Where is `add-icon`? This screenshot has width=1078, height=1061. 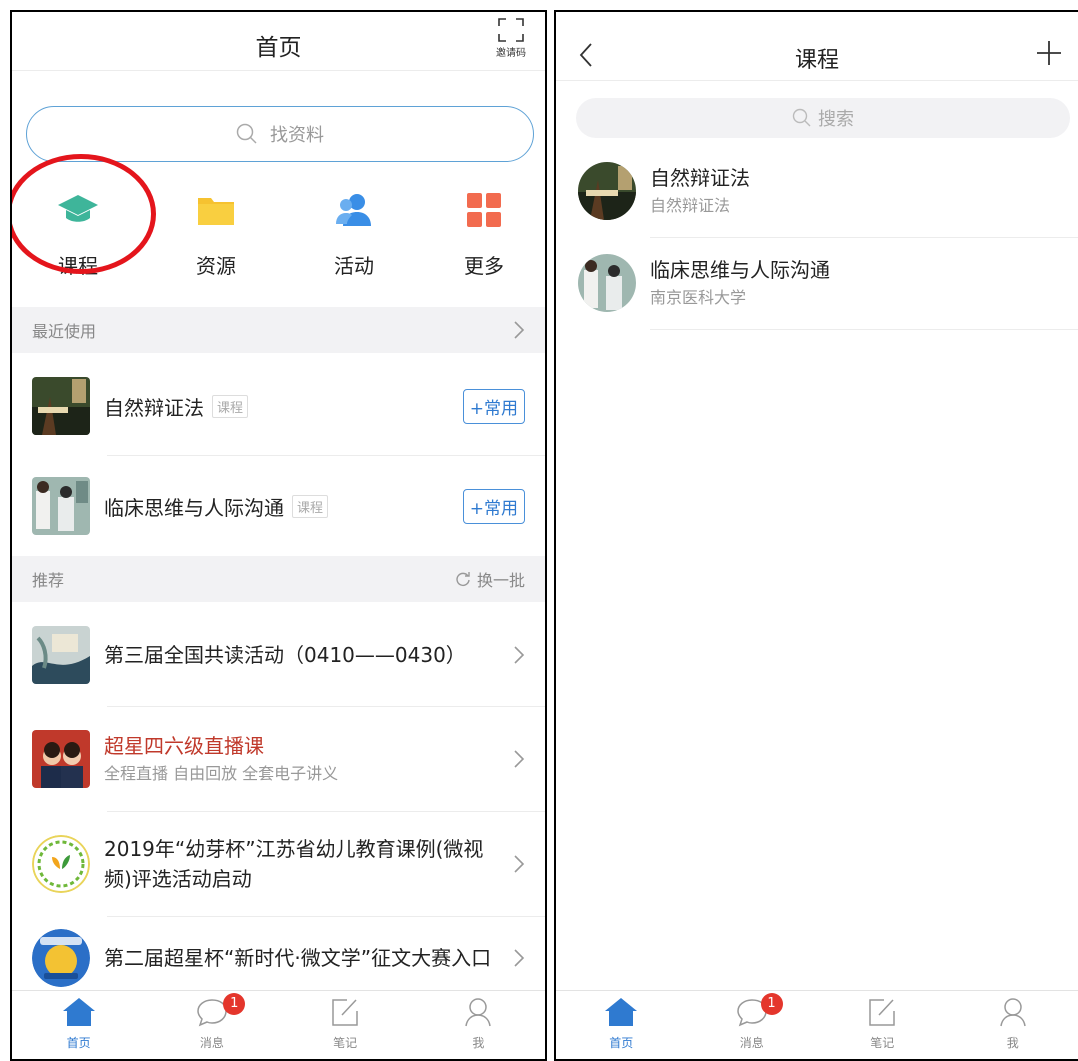 add-icon is located at coordinates (1049, 53).